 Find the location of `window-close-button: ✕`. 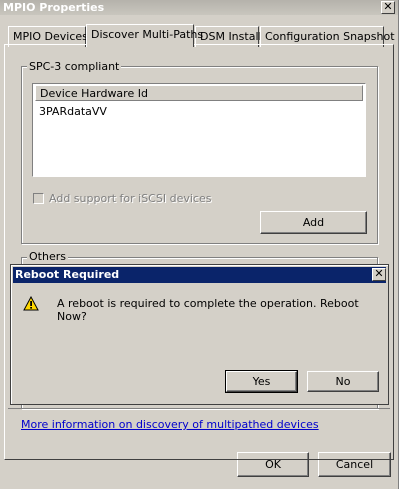

window-close-button: ✕ is located at coordinates (388, 7).